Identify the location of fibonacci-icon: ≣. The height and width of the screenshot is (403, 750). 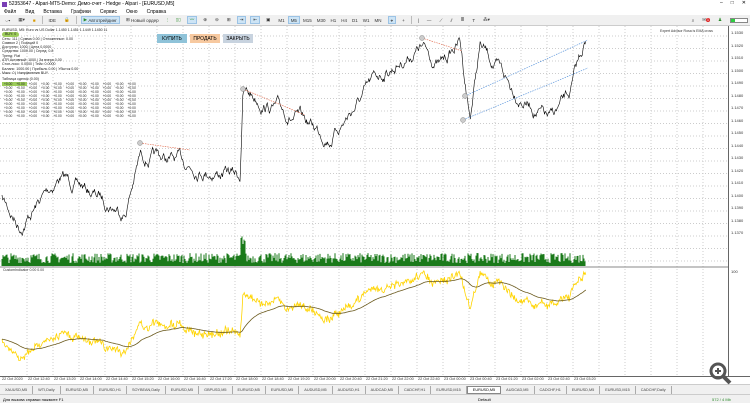
(463, 20).